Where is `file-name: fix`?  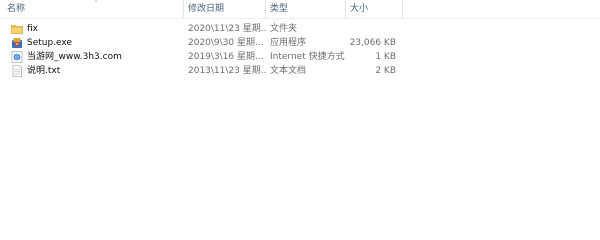
file-name: fix is located at coordinates (32, 29).